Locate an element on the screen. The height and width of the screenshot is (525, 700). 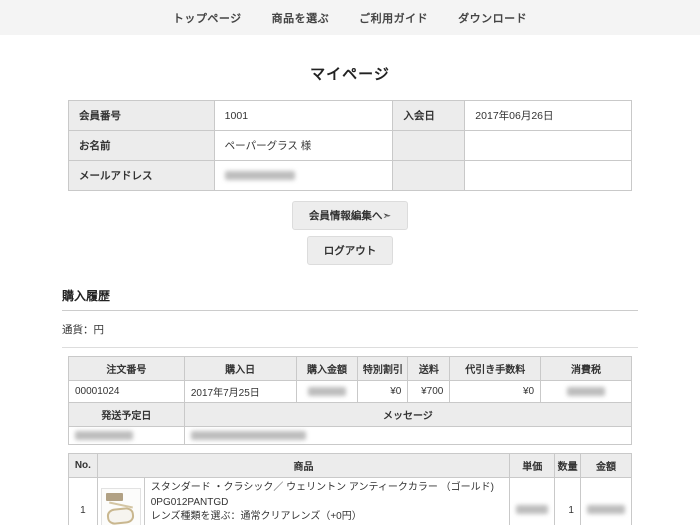
email-value is located at coordinates (303, 175).